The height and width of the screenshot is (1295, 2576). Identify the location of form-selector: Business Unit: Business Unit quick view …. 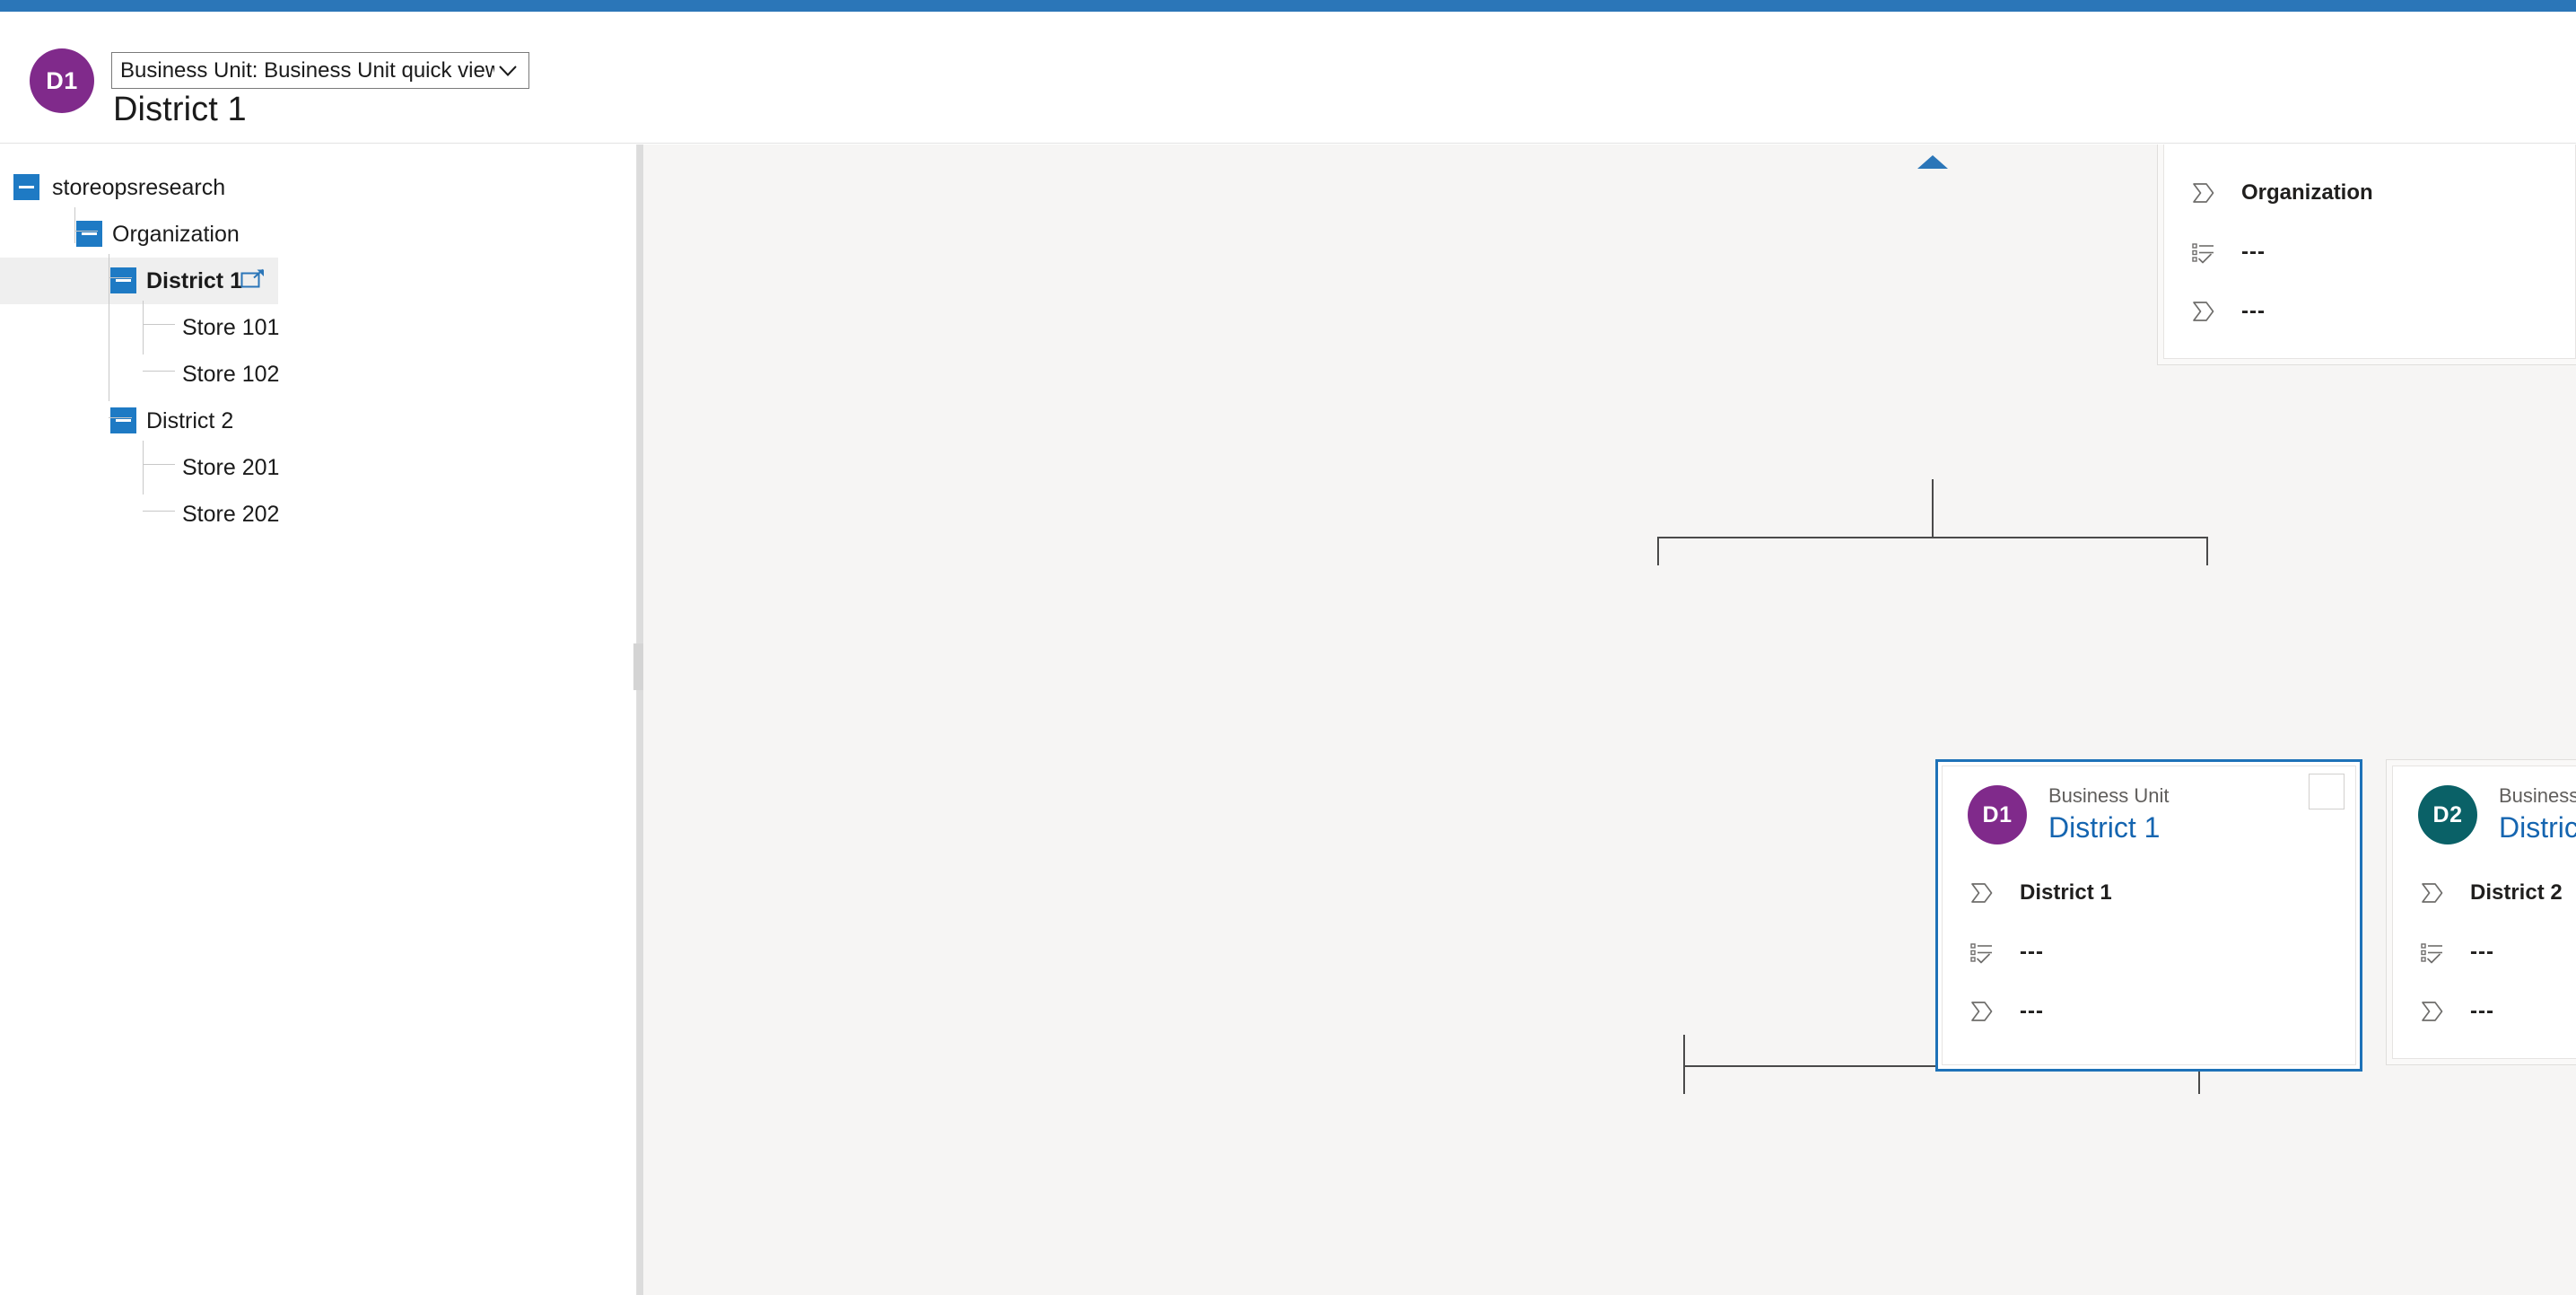
(320, 71).